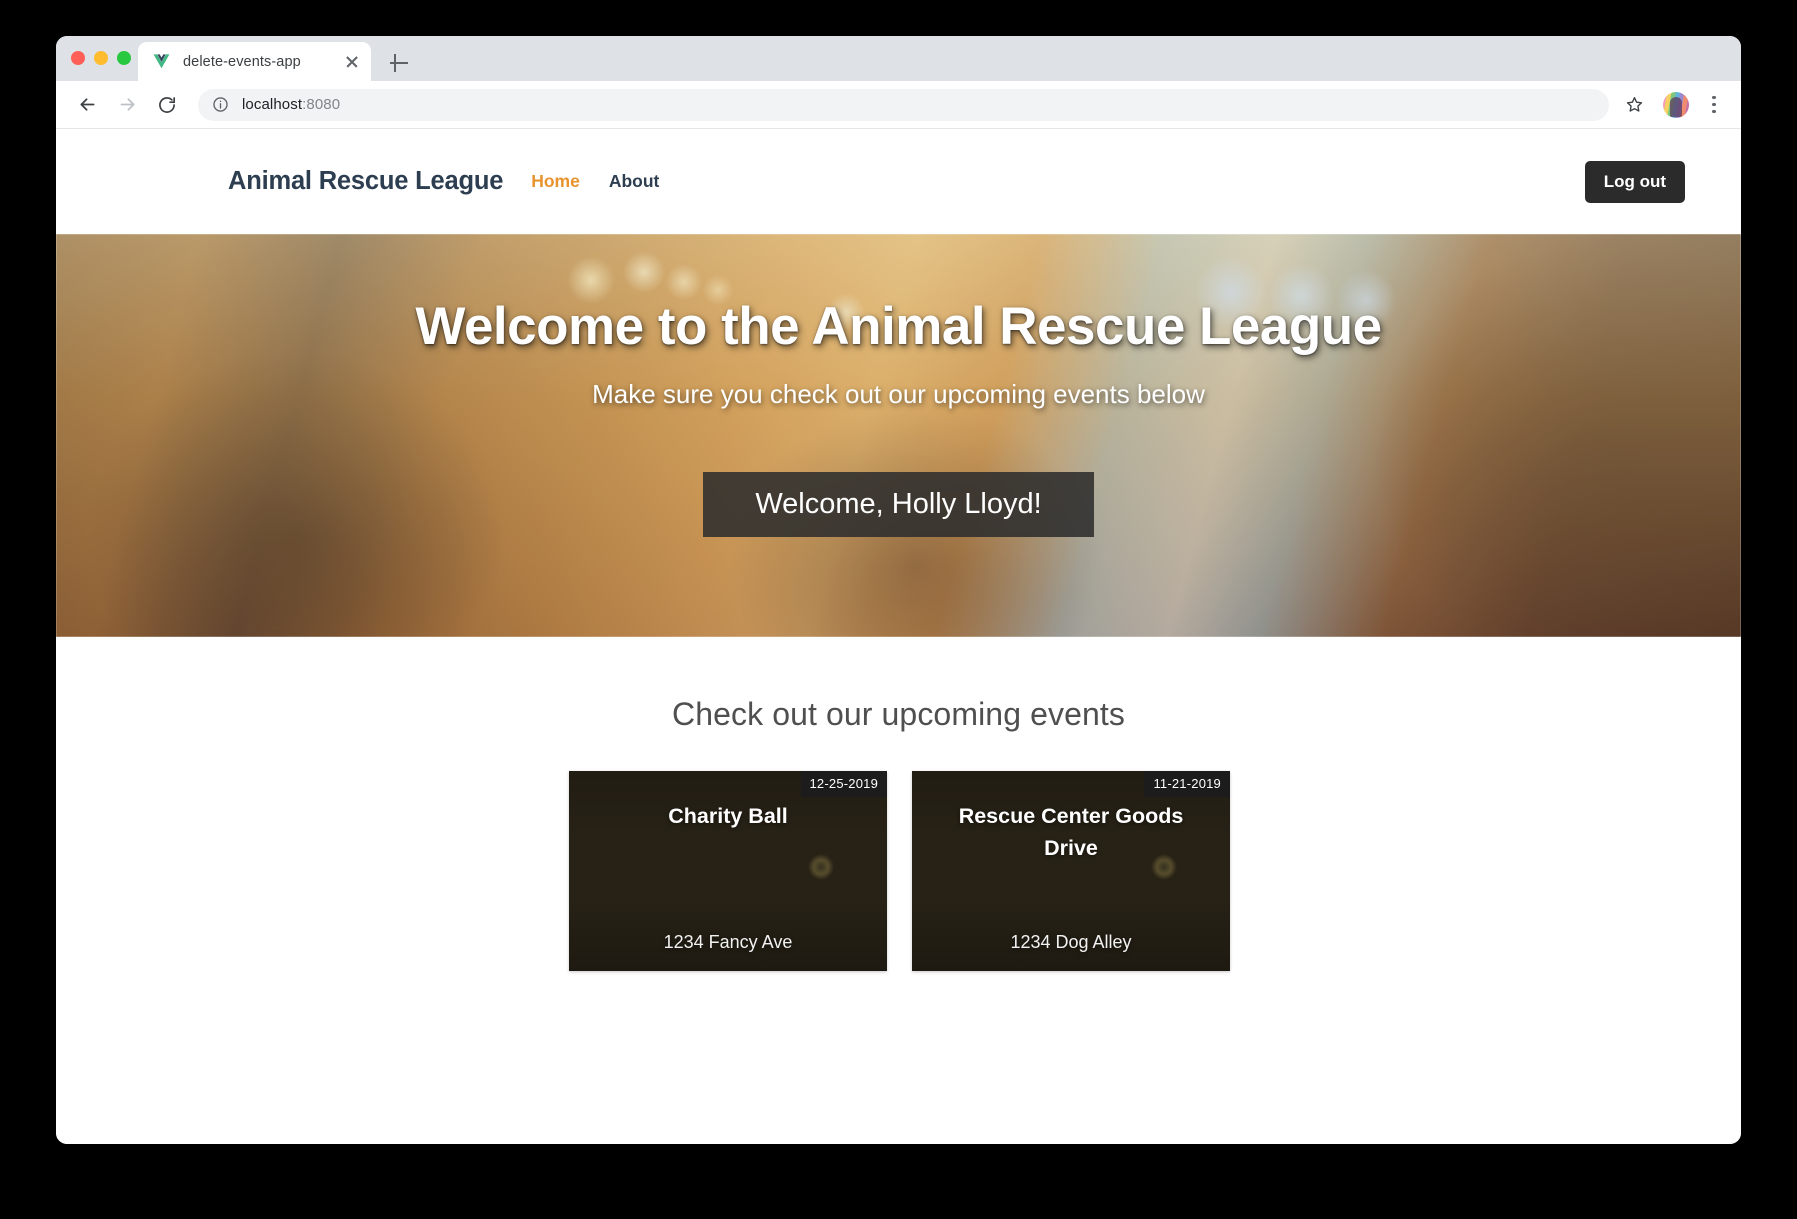  What do you see at coordinates (898, 58) in the screenshot?
I see `browser-tab-strip: delete-events-app` at bounding box center [898, 58].